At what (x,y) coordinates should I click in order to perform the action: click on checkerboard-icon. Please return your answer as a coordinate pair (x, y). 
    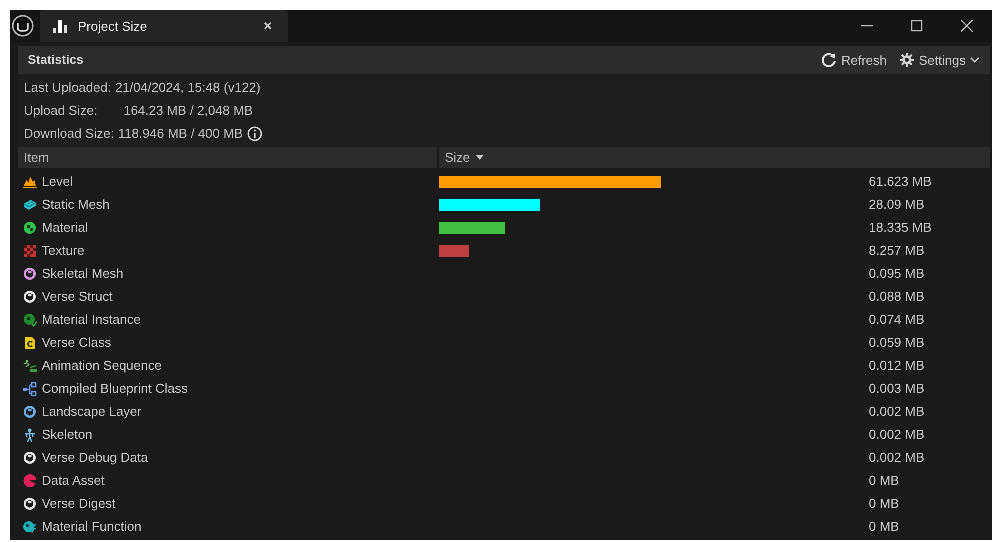
    Looking at the image, I should click on (30, 251).